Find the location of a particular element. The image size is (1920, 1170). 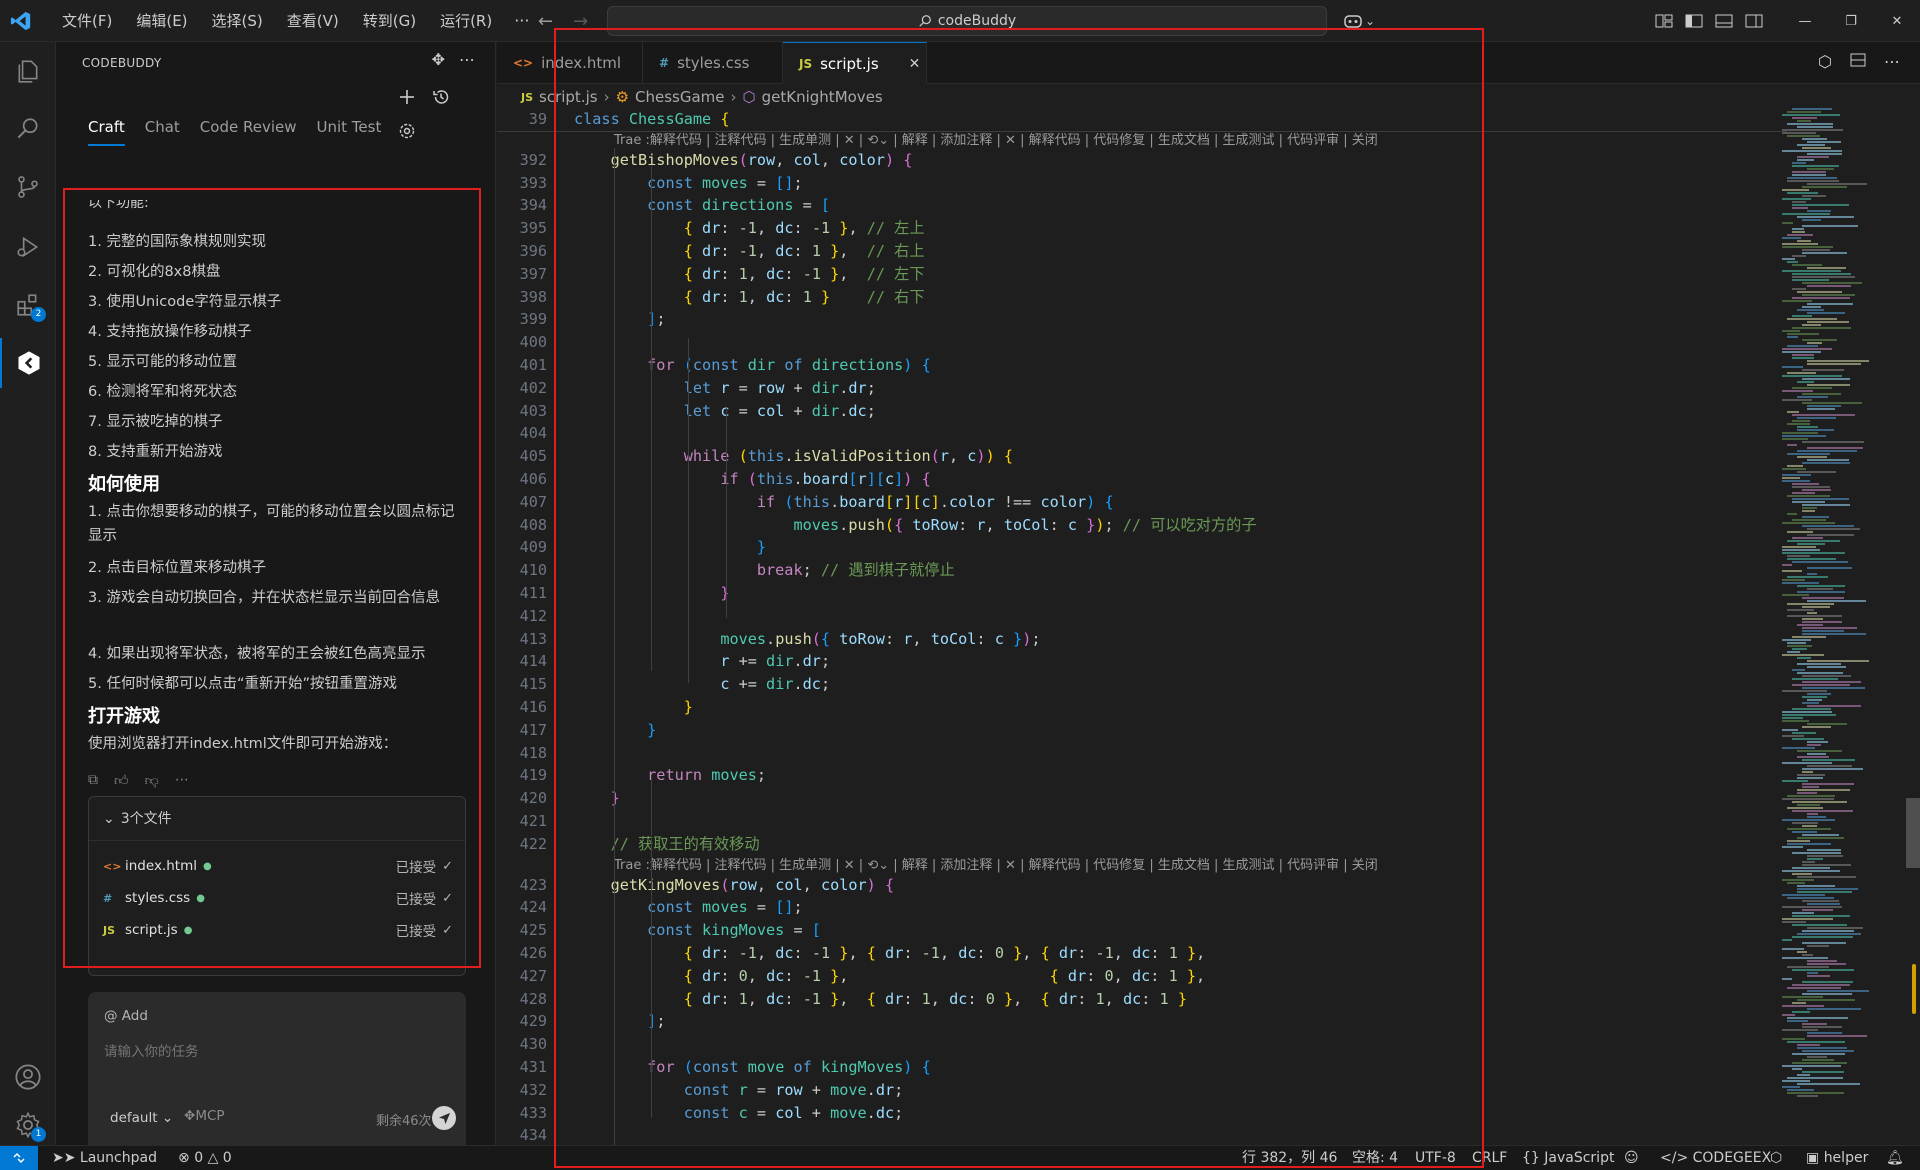

code-line: 417 } is located at coordinates (577, 730).